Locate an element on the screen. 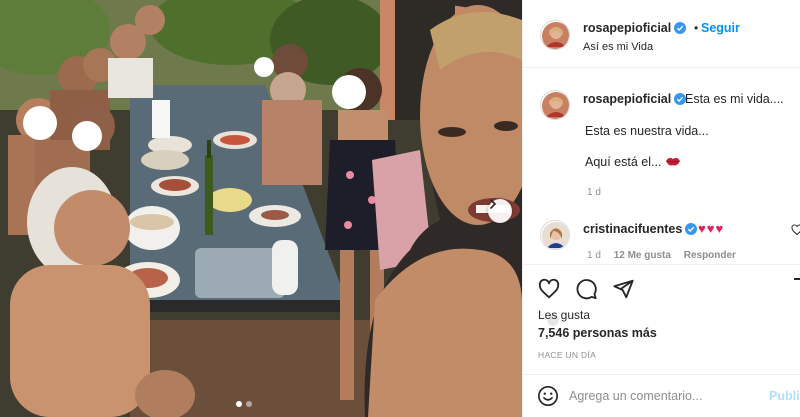 Image resolution: width=800 pixels, height=417 pixels. caption-time: 1 d is located at coordinates (594, 192).